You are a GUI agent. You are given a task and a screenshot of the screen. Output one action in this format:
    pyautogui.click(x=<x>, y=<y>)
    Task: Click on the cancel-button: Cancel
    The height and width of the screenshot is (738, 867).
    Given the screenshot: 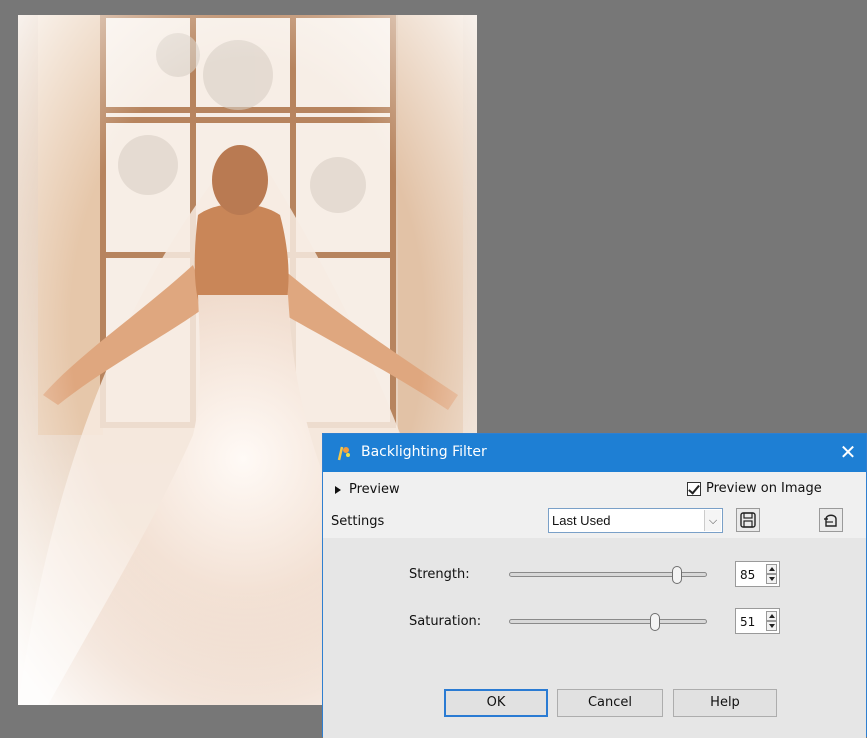 What is the action you would take?
    pyautogui.click(x=610, y=703)
    